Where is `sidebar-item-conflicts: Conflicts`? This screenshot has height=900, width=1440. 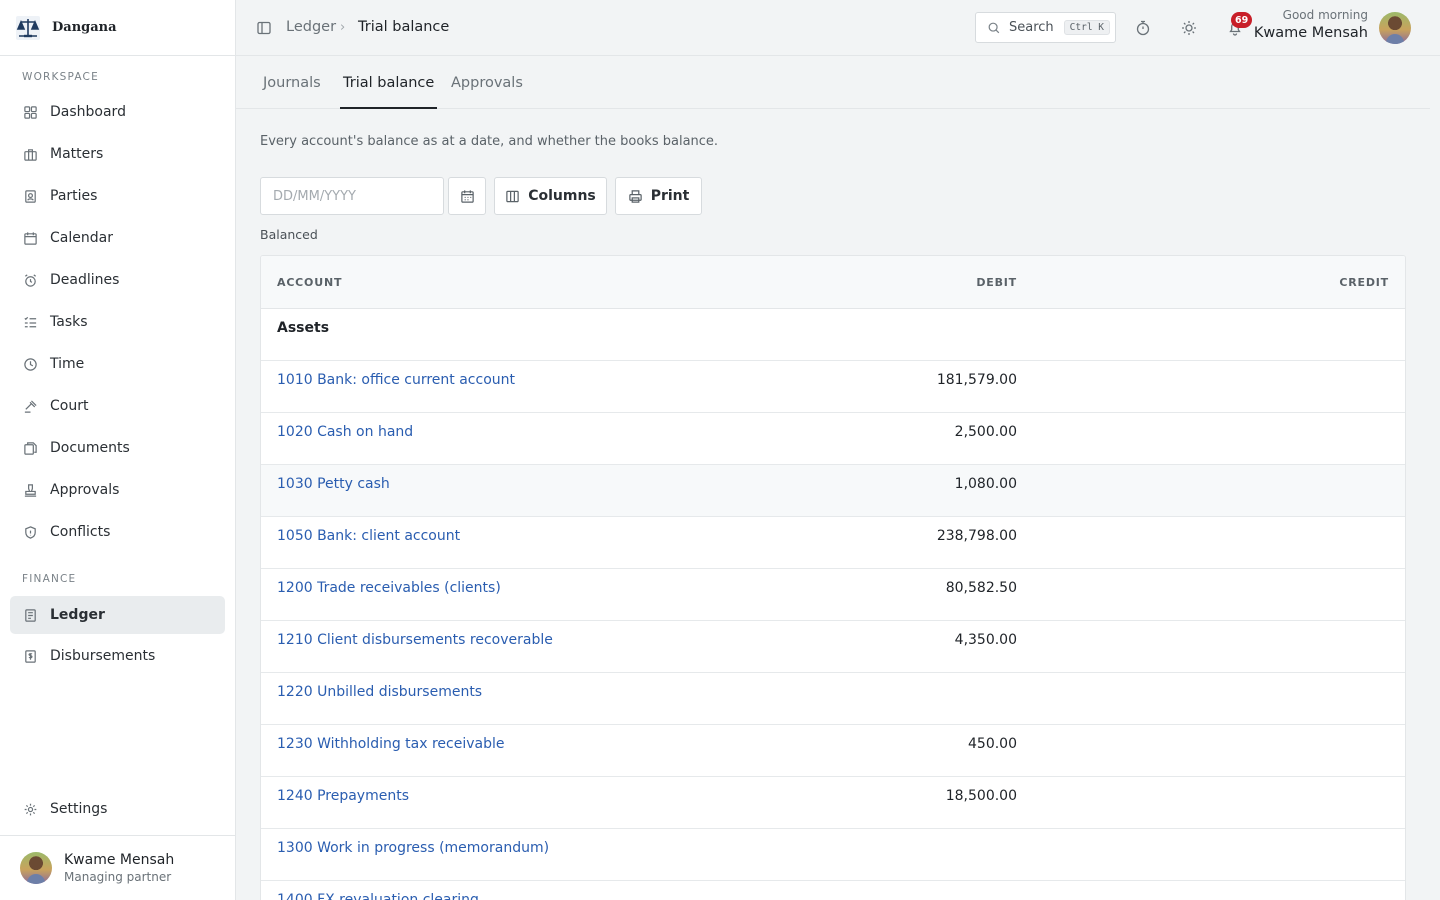
sidebar-item-conflicts: Conflicts is located at coordinates (117, 532).